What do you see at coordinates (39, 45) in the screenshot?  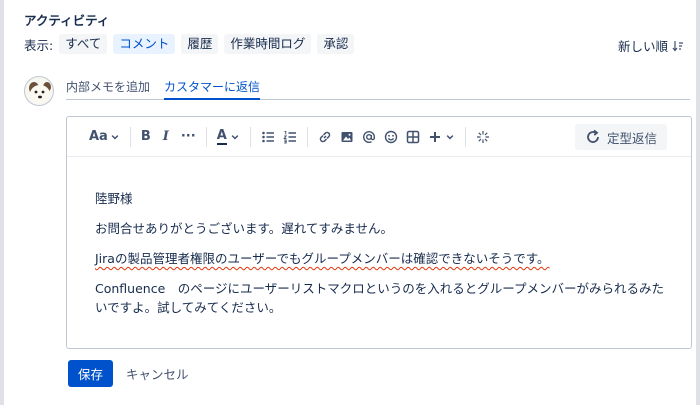 I see `filter-label: 表示:` at bounding box center [39, 45].